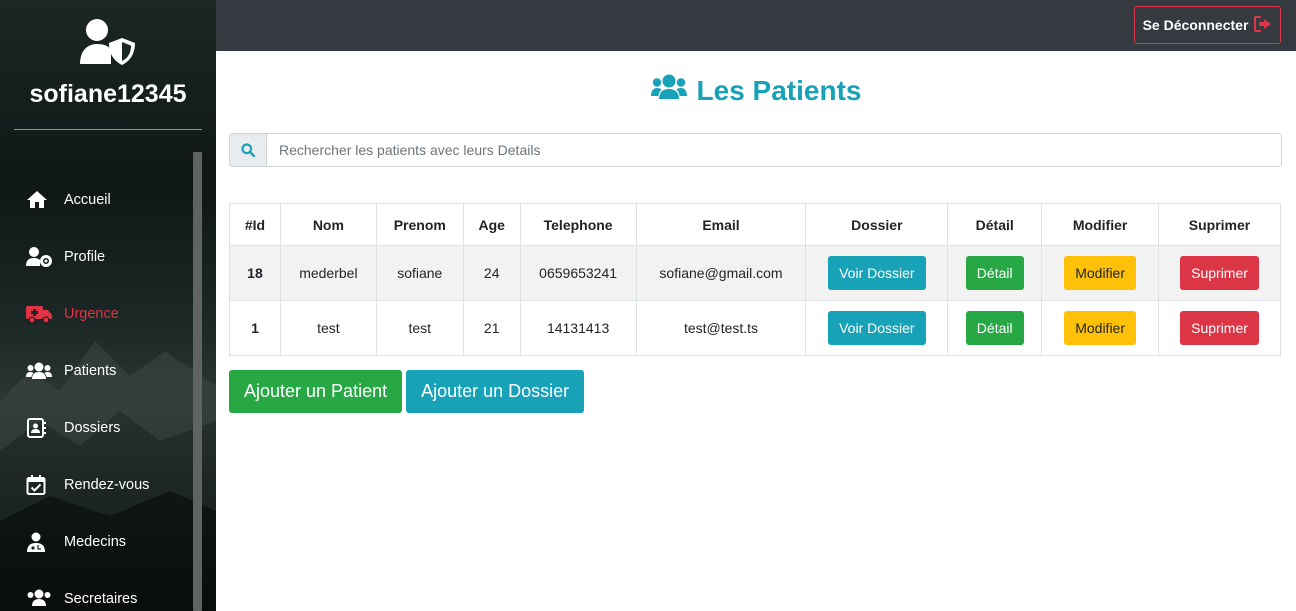  What do you see at coordinates (491, 328) in the screenshot?
I see `cell-age: 21` at bounding box center [491, 328].